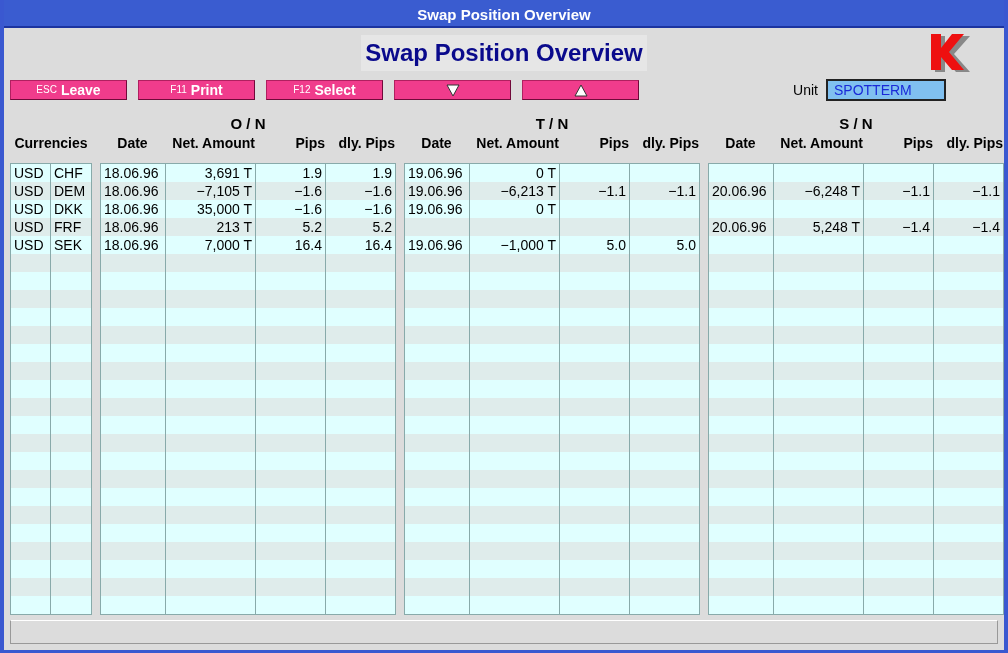 The width and height of the screenshot is (1008, 653). What do you see at coordinates (196, 90) in the screenshot?
I see `function-button: F11 Print` at bounding box center [196, 90].